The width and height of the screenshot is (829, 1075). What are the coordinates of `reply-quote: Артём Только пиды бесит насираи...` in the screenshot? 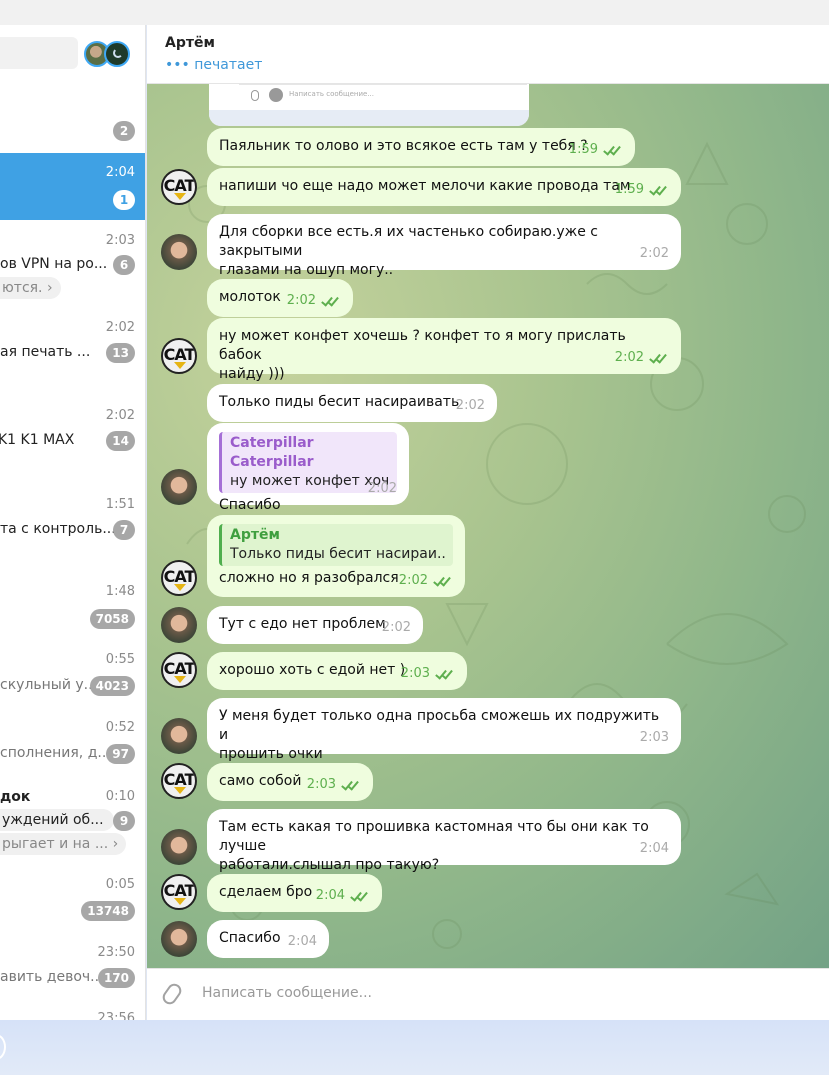 It's located at (336, 545).